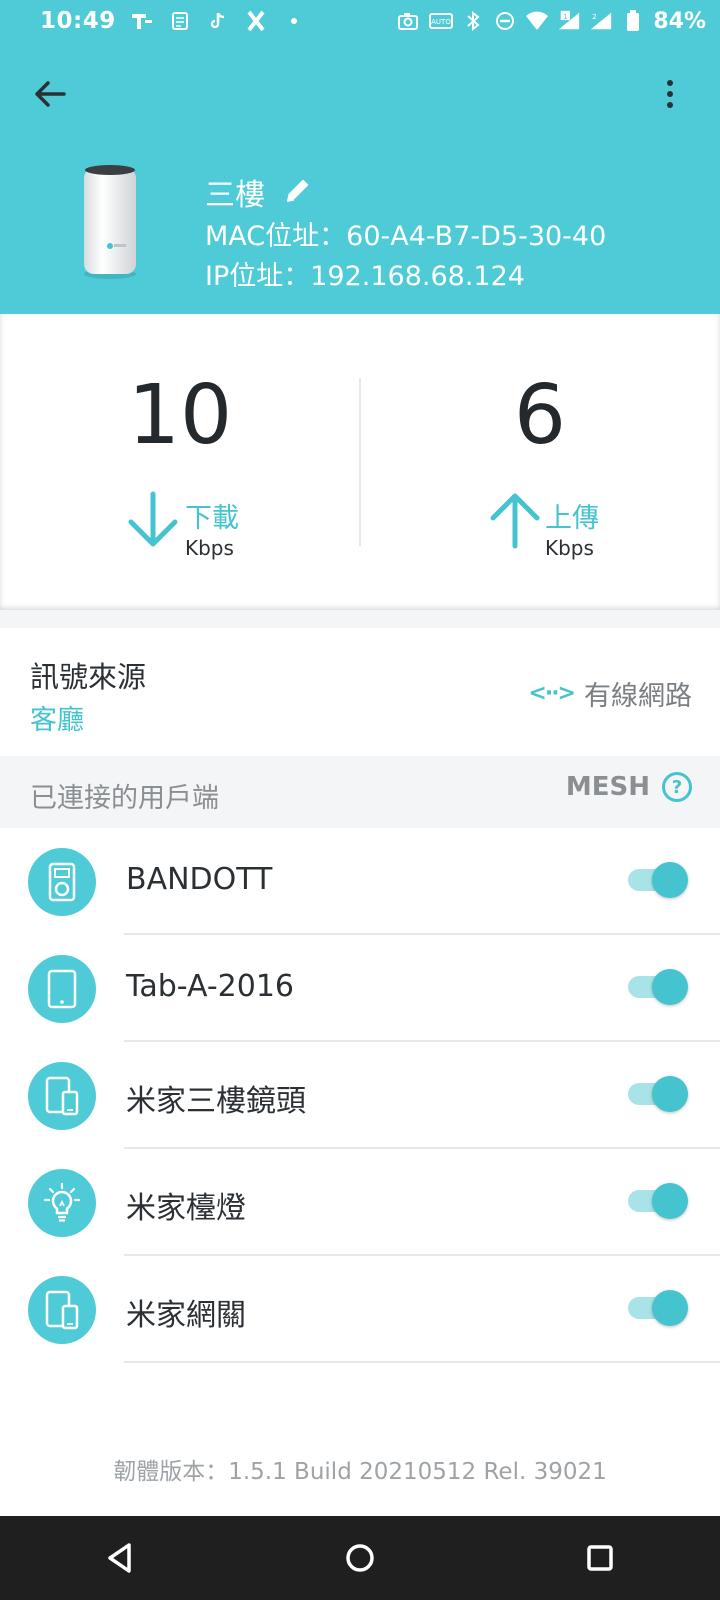  What do you see at coordinates (62, 1203) in the screenshot?
I see `lightbulb-icon` at bounding box center [62, 1203].